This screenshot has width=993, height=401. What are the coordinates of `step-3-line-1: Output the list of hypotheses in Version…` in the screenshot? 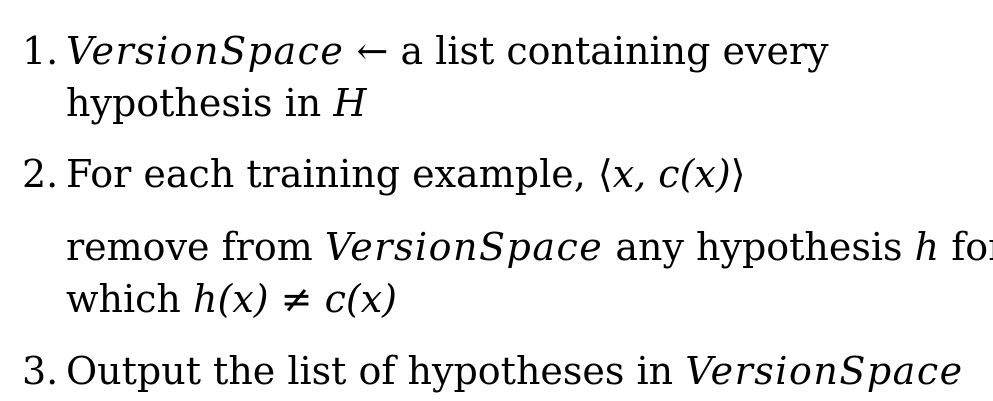 It's located at (515, 371).